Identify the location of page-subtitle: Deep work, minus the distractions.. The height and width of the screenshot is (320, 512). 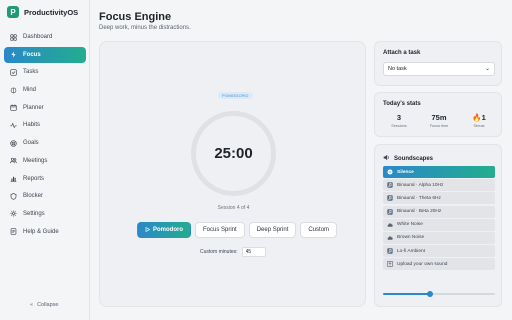
(145, 28).